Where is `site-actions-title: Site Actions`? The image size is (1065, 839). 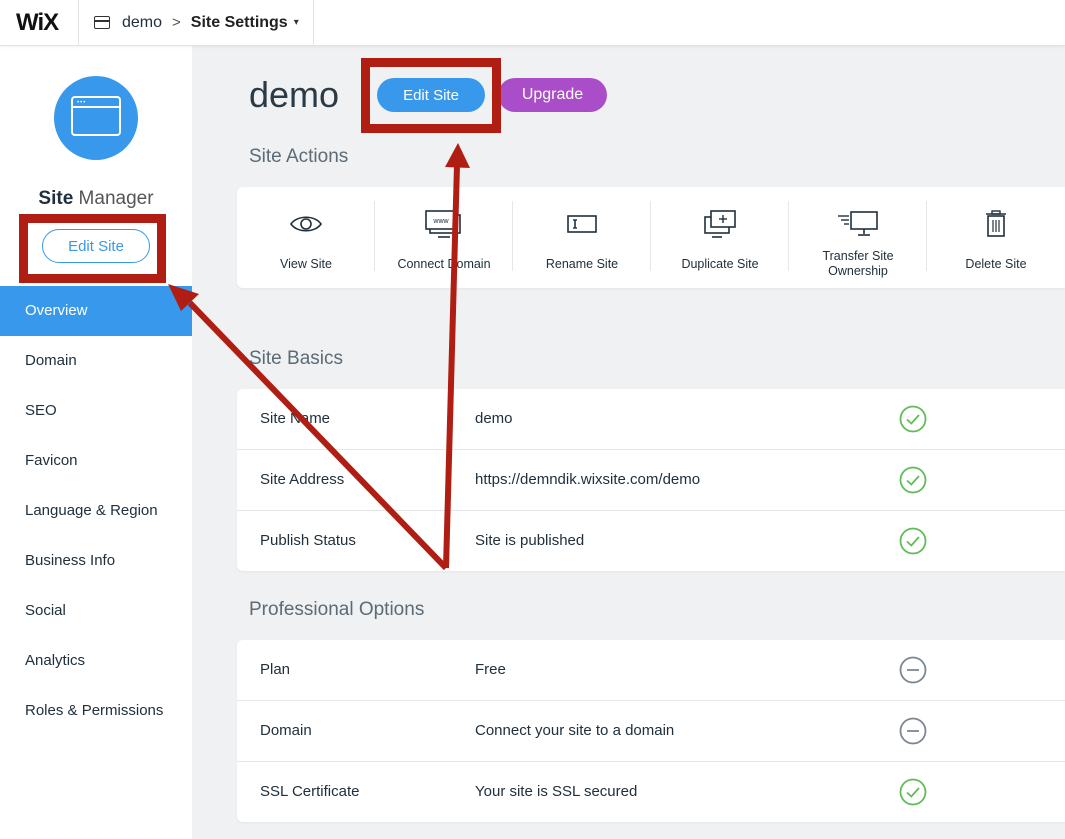 site-actions-title: Site Actions is located at coordinates (299, 156).